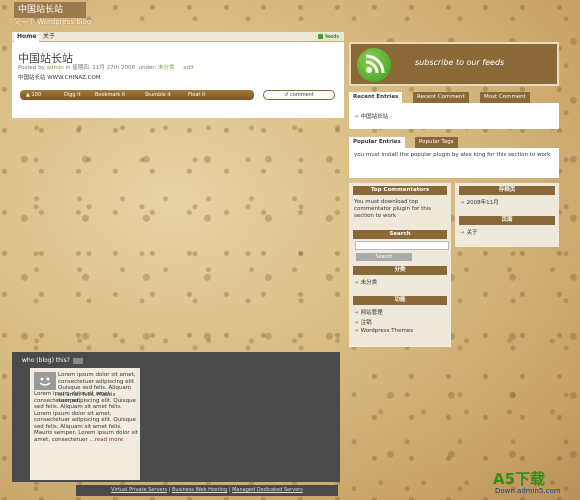  What do you see at coordinates (100, 68) in the screenshot?
I see `meta-date: in 星期四, 11月 27th 2008` at bounding box center [100, 68].